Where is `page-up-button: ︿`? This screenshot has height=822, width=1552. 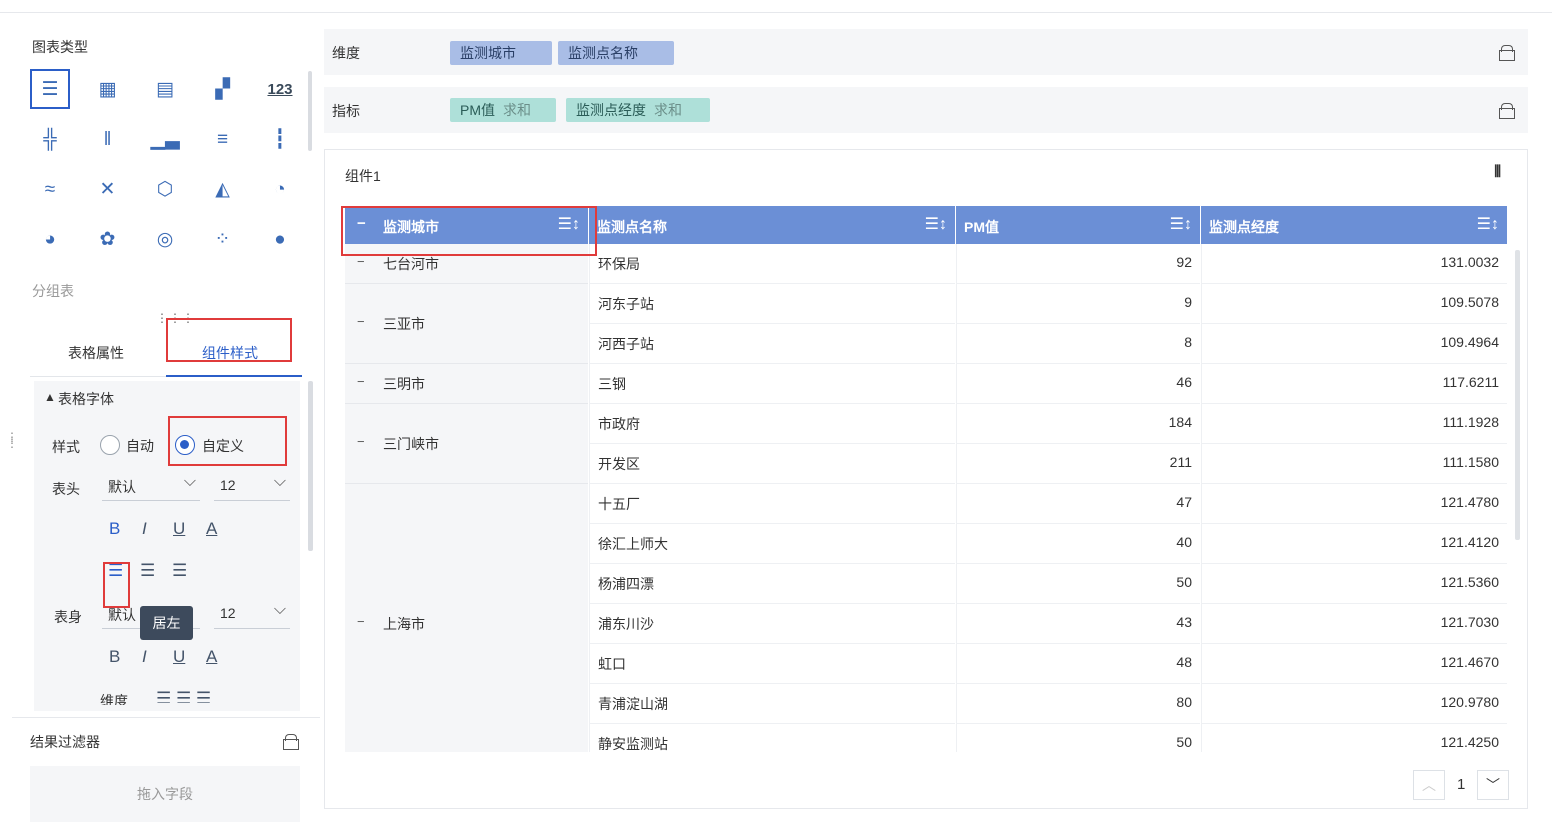 page-up-button: ︿ is located at coordinates (1429, 785).